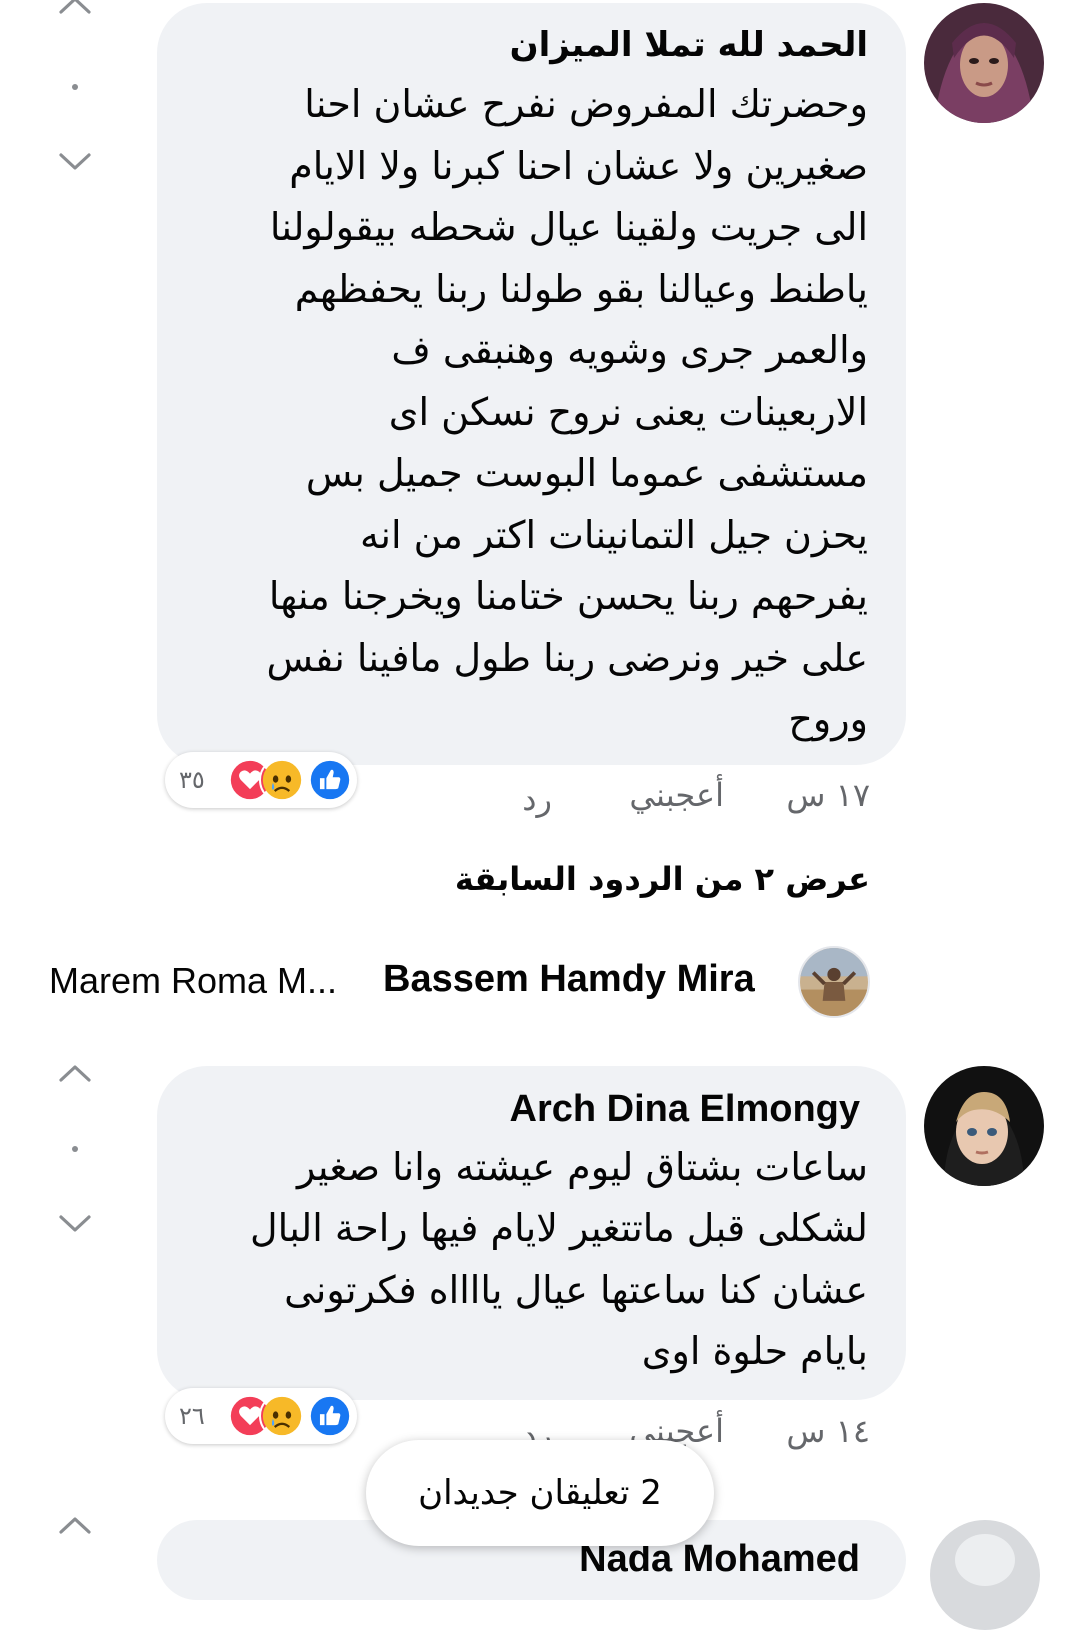  I want to click on comment-text-line: بايام حلوة اوى, so click(754, 1351).